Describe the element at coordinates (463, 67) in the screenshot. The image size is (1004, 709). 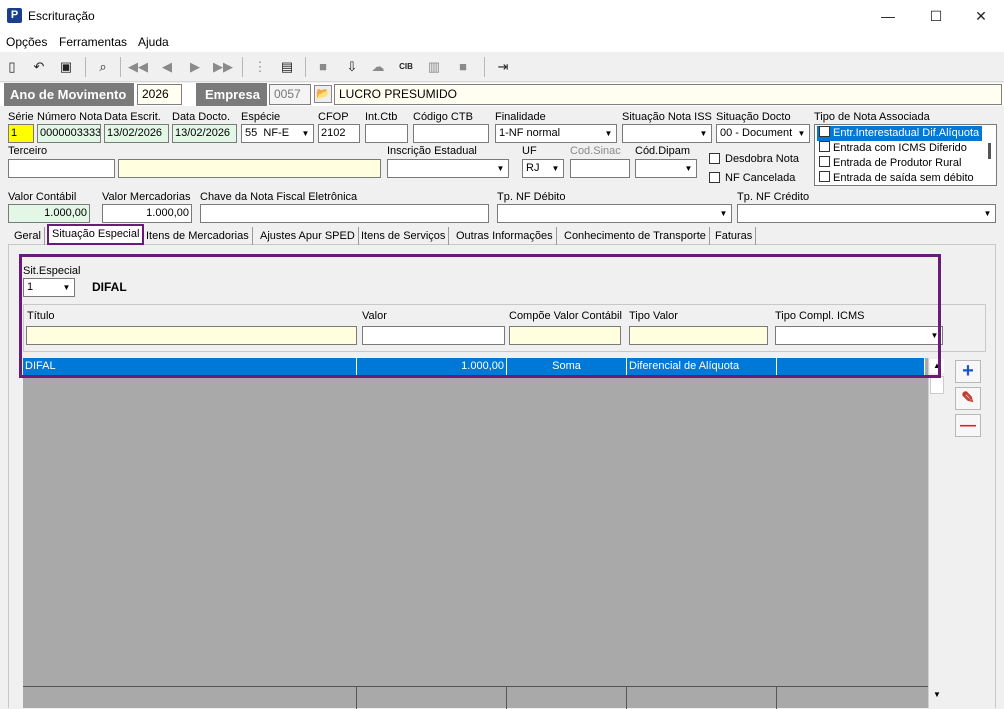
I see `square-icon: ■` at that location.